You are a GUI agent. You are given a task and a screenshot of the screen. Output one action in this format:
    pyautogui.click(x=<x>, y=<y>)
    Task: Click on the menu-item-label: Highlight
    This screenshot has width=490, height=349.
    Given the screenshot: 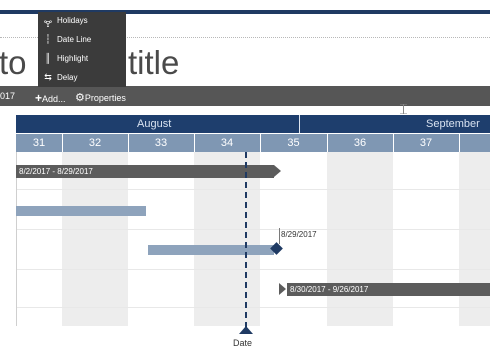 What is the action you would take?
    pyautogui.click(x=73, y=58)
    